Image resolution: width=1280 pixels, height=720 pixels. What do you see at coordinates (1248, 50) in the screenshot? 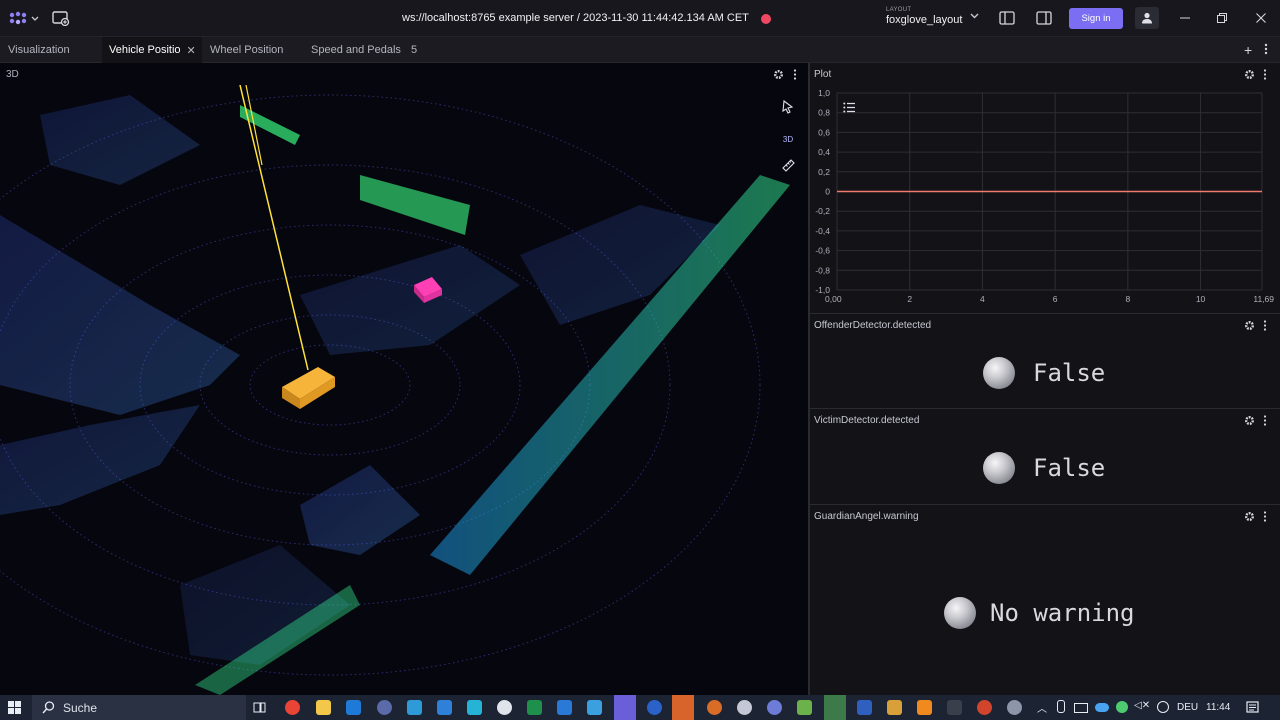
I see `add-tab-icon: +` at bounding box center [1248, 50].